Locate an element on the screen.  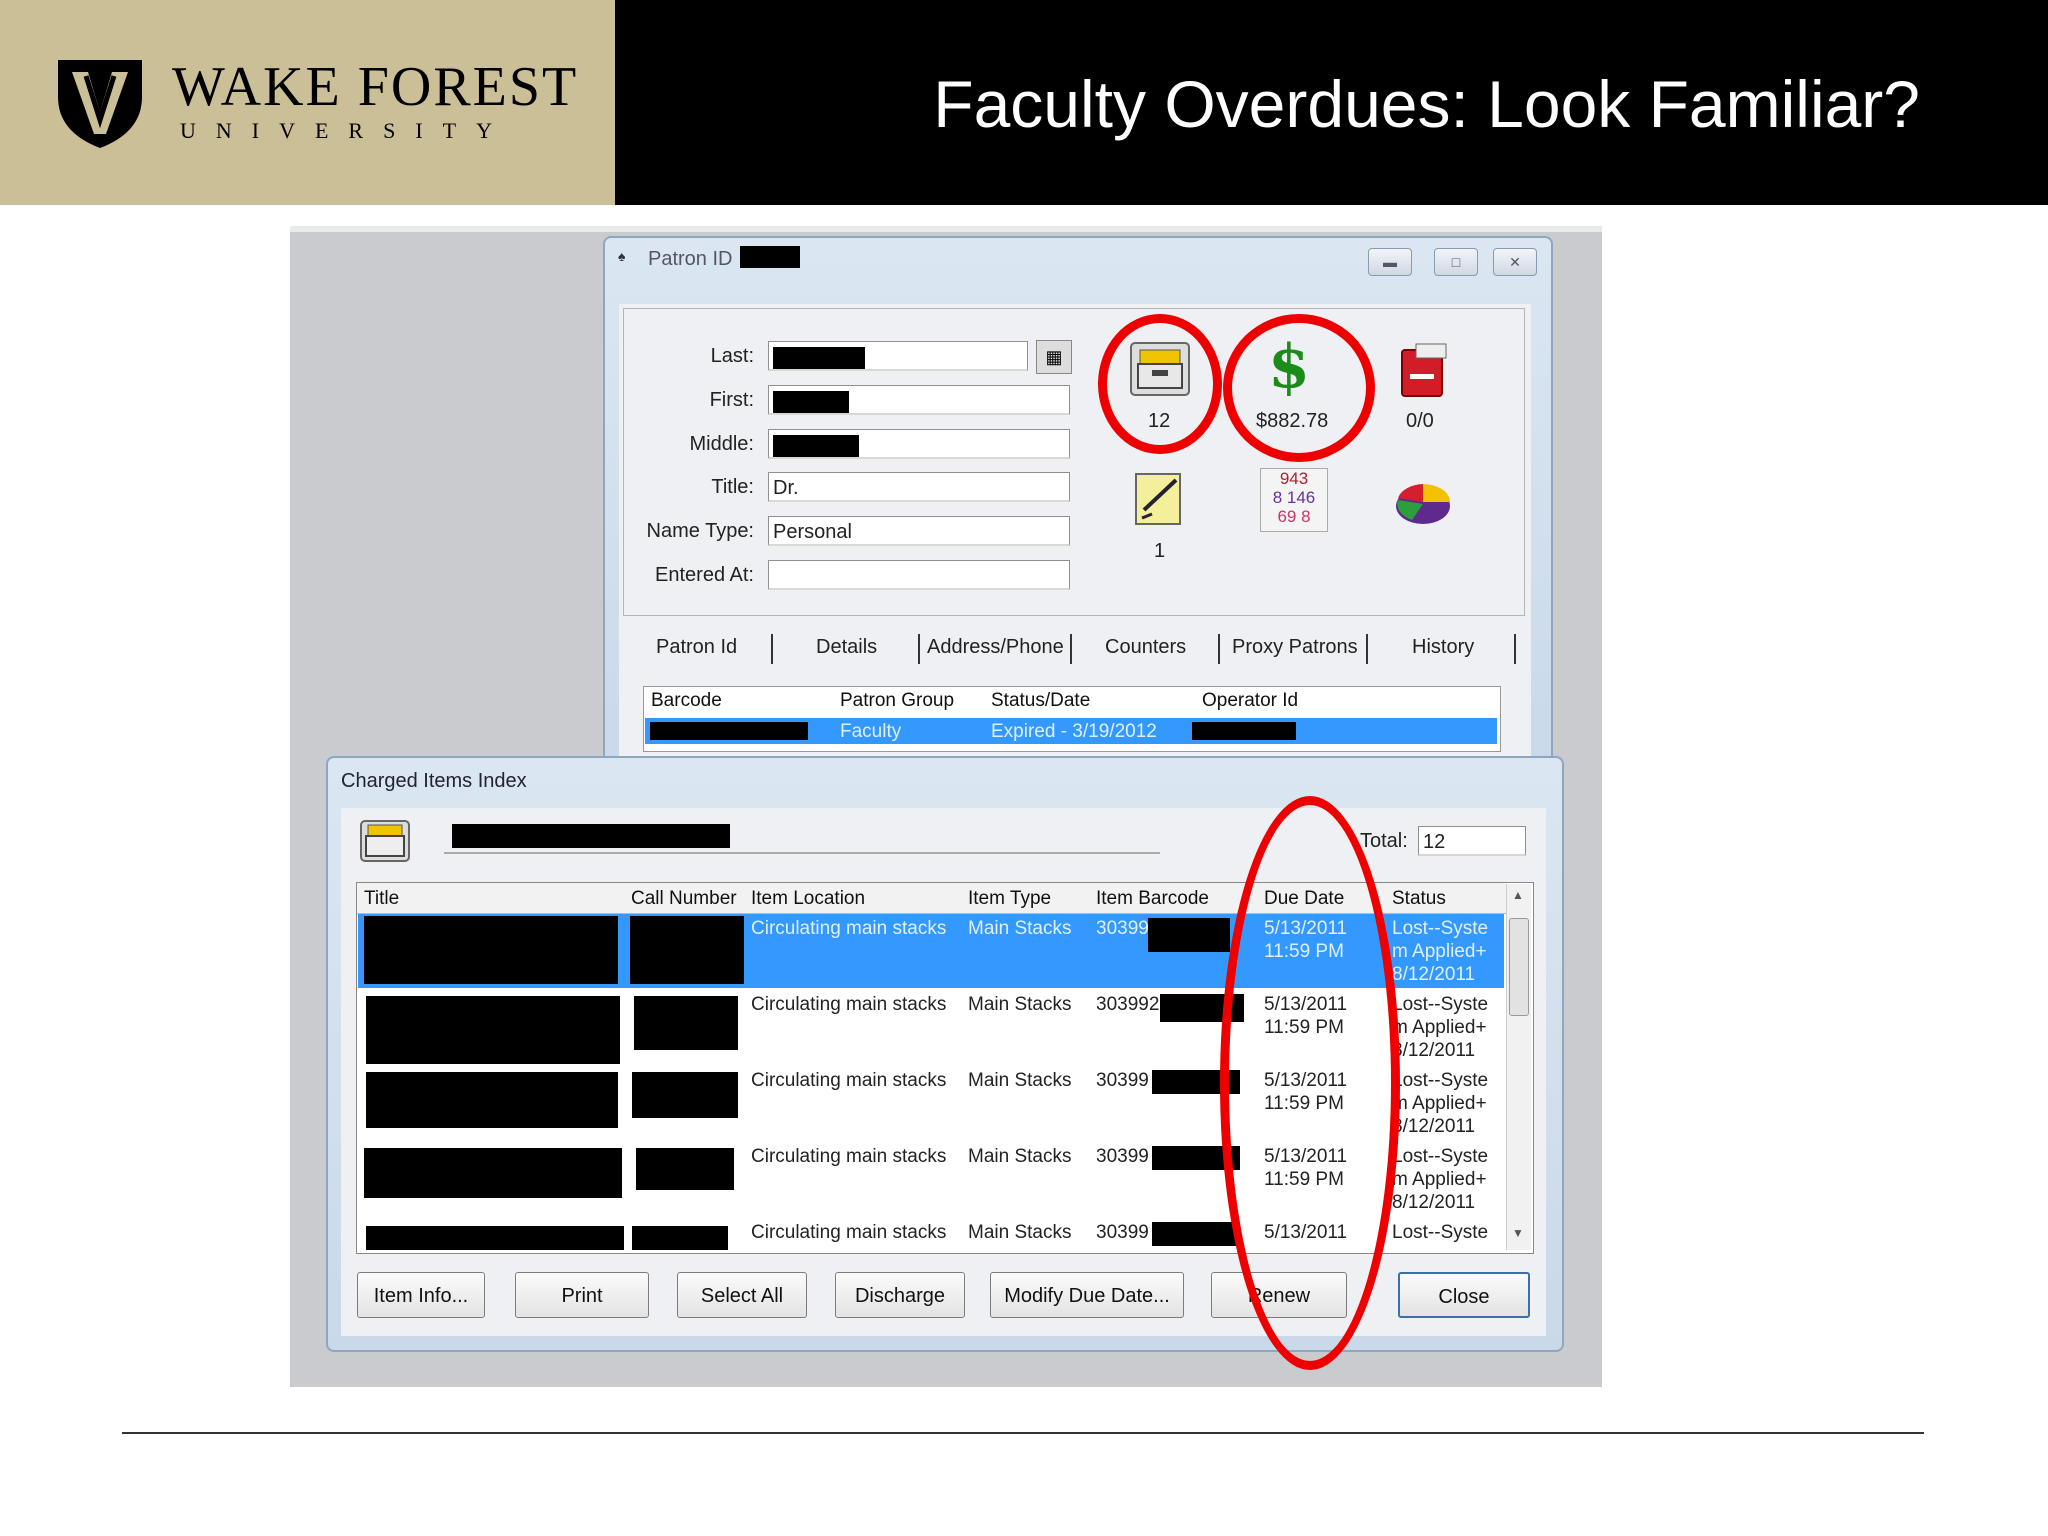
first-name-field is located at coordinates (919, 400).